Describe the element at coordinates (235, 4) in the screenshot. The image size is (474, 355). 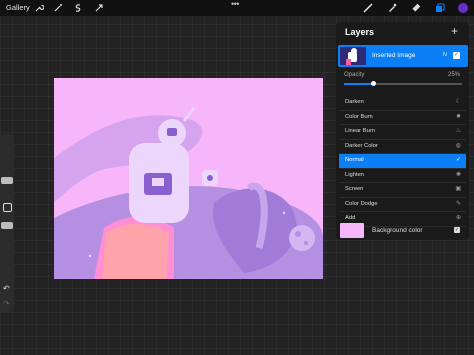
I see `more-menu-button: •••` at that location.